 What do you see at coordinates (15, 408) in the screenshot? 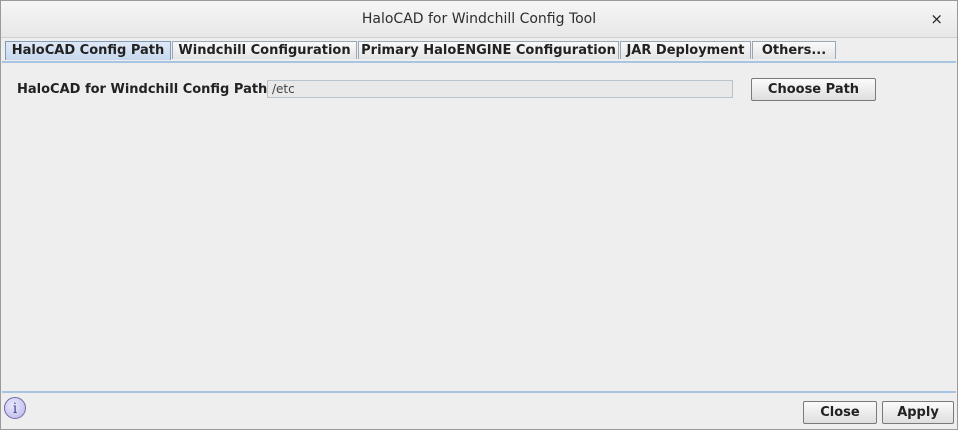
I see `info-icon: i` at bounding box center [15, 408].